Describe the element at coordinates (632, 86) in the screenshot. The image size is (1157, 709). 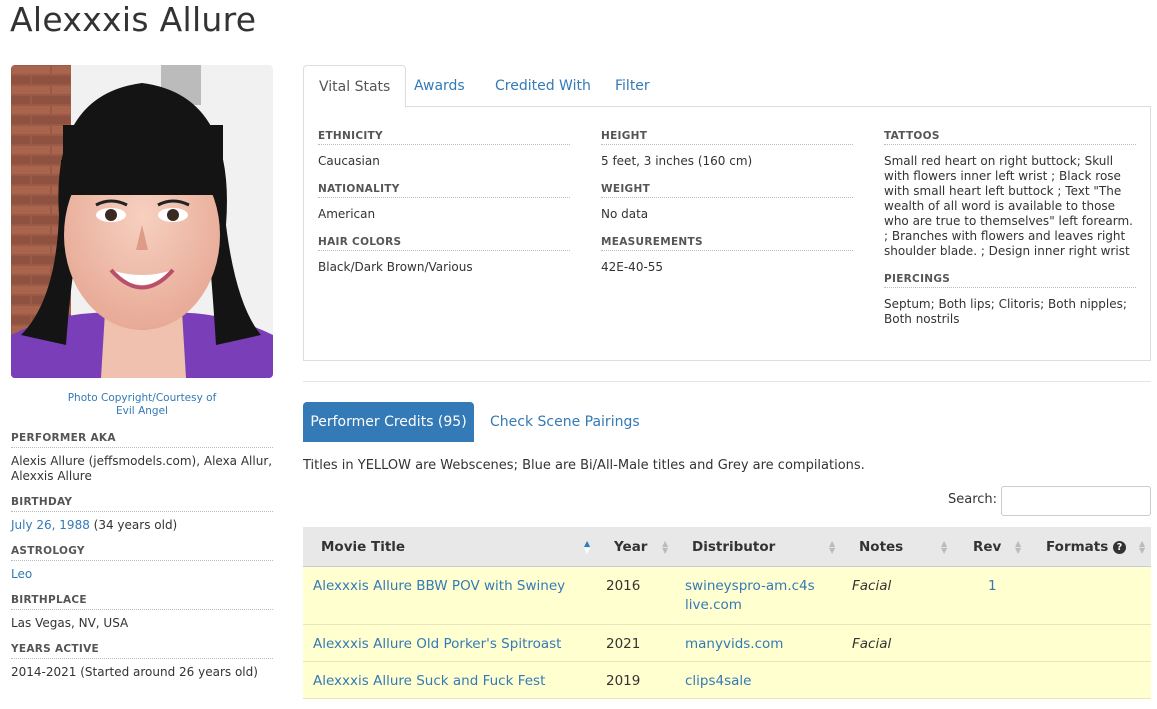
I see `tab-filter: Filter` at that location.